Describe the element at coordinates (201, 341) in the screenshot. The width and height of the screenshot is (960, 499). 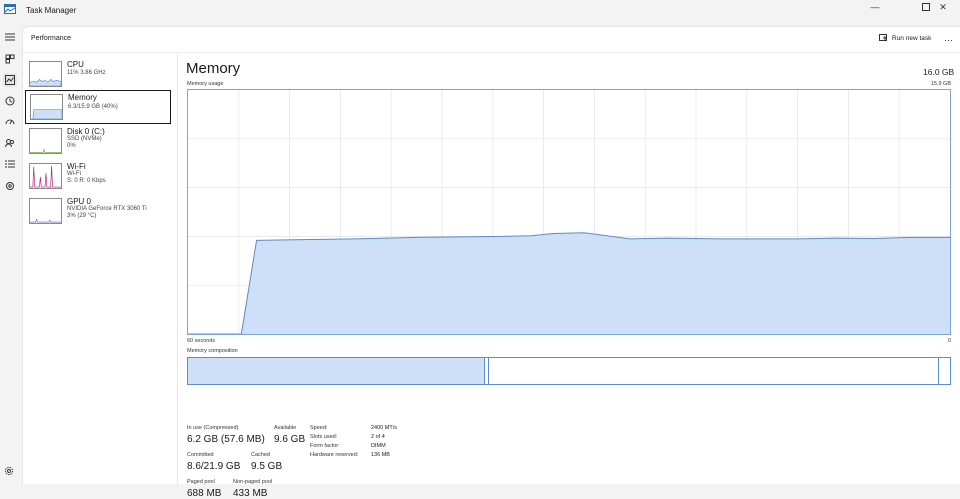
I see `axis-left-label: 60 seconds` at that location.